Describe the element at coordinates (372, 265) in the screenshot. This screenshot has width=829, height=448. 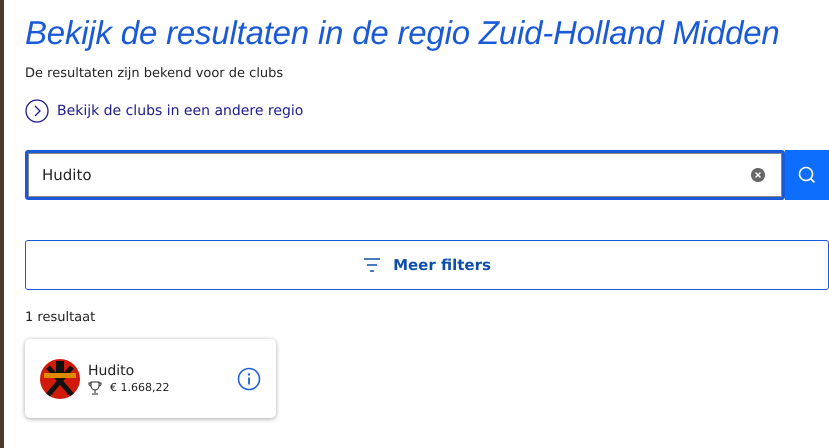
I see `filter-icon` at that location.